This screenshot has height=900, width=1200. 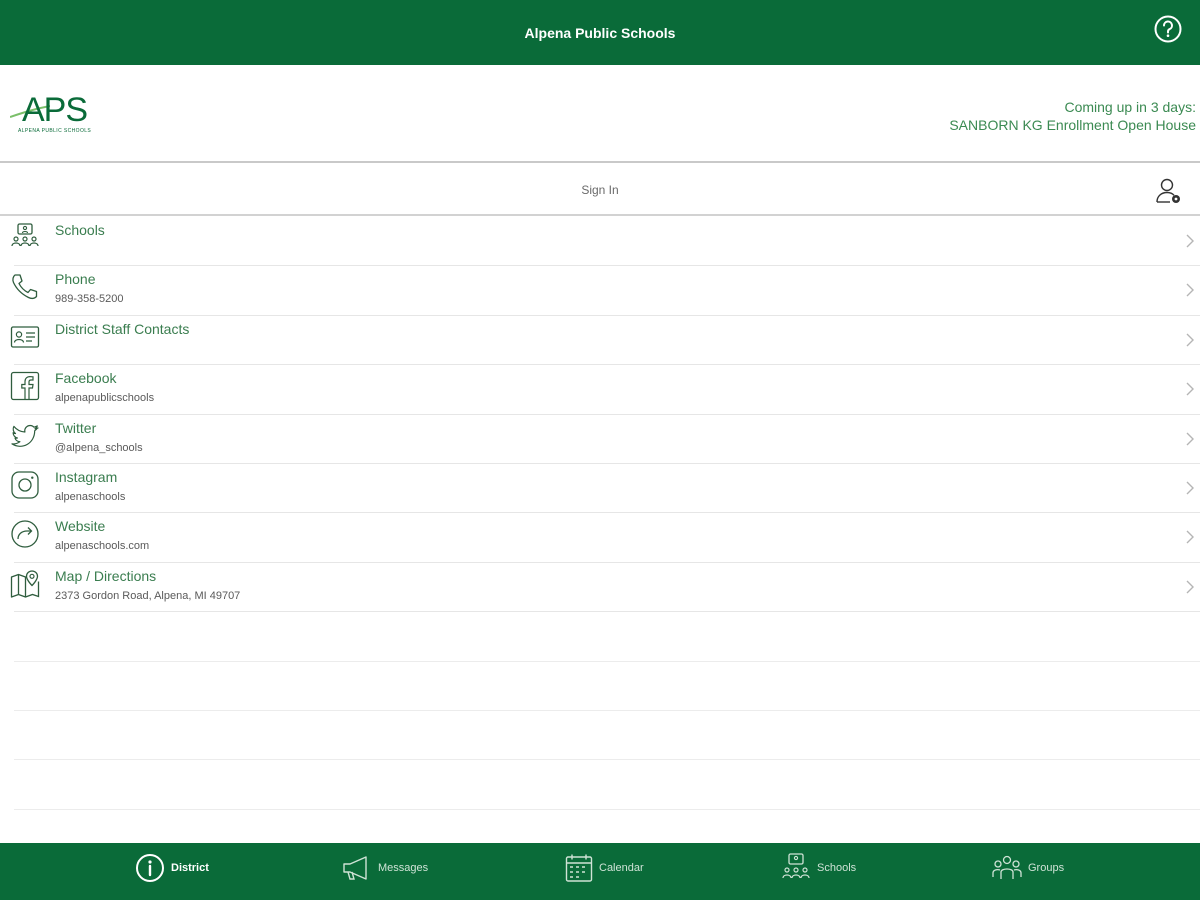 What do you see at coordinates (606, 291) in the screenshot?
I see `list-item-phone: Phone 989-358-5200` at bounding box center [606, 291].